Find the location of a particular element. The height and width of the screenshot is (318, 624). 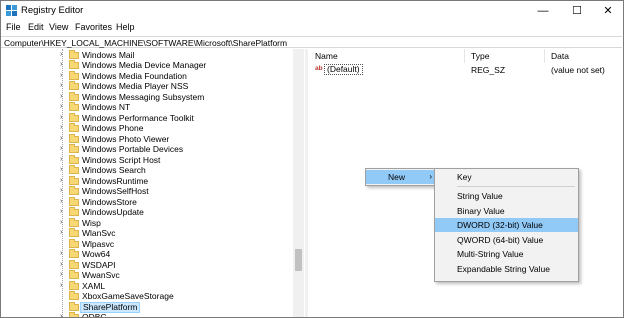

minimize-button: — is located at coordinates (543, 11).